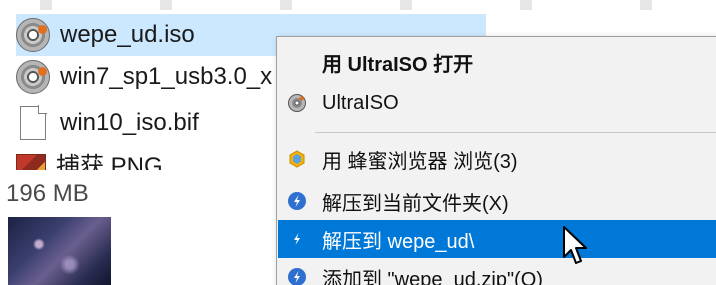 Image resolution: width=716 pixels, height=285 pixels. Describe the element at coordinates (358, 5) in the screenshot. I see `column-header-edge` at that location.